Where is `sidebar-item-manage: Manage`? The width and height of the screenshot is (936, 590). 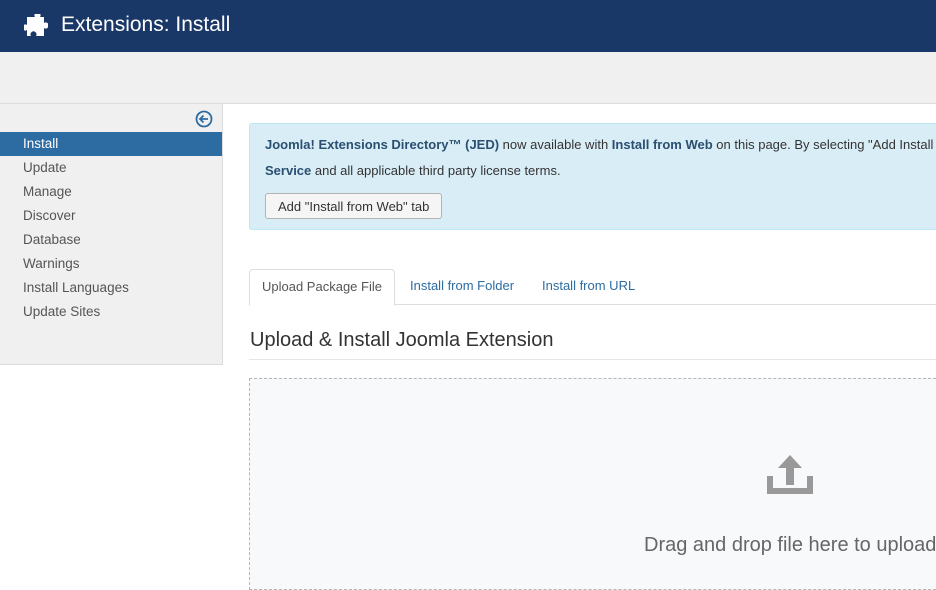 sidebar-item-manage: Manage is located at coordinates (111, 192).